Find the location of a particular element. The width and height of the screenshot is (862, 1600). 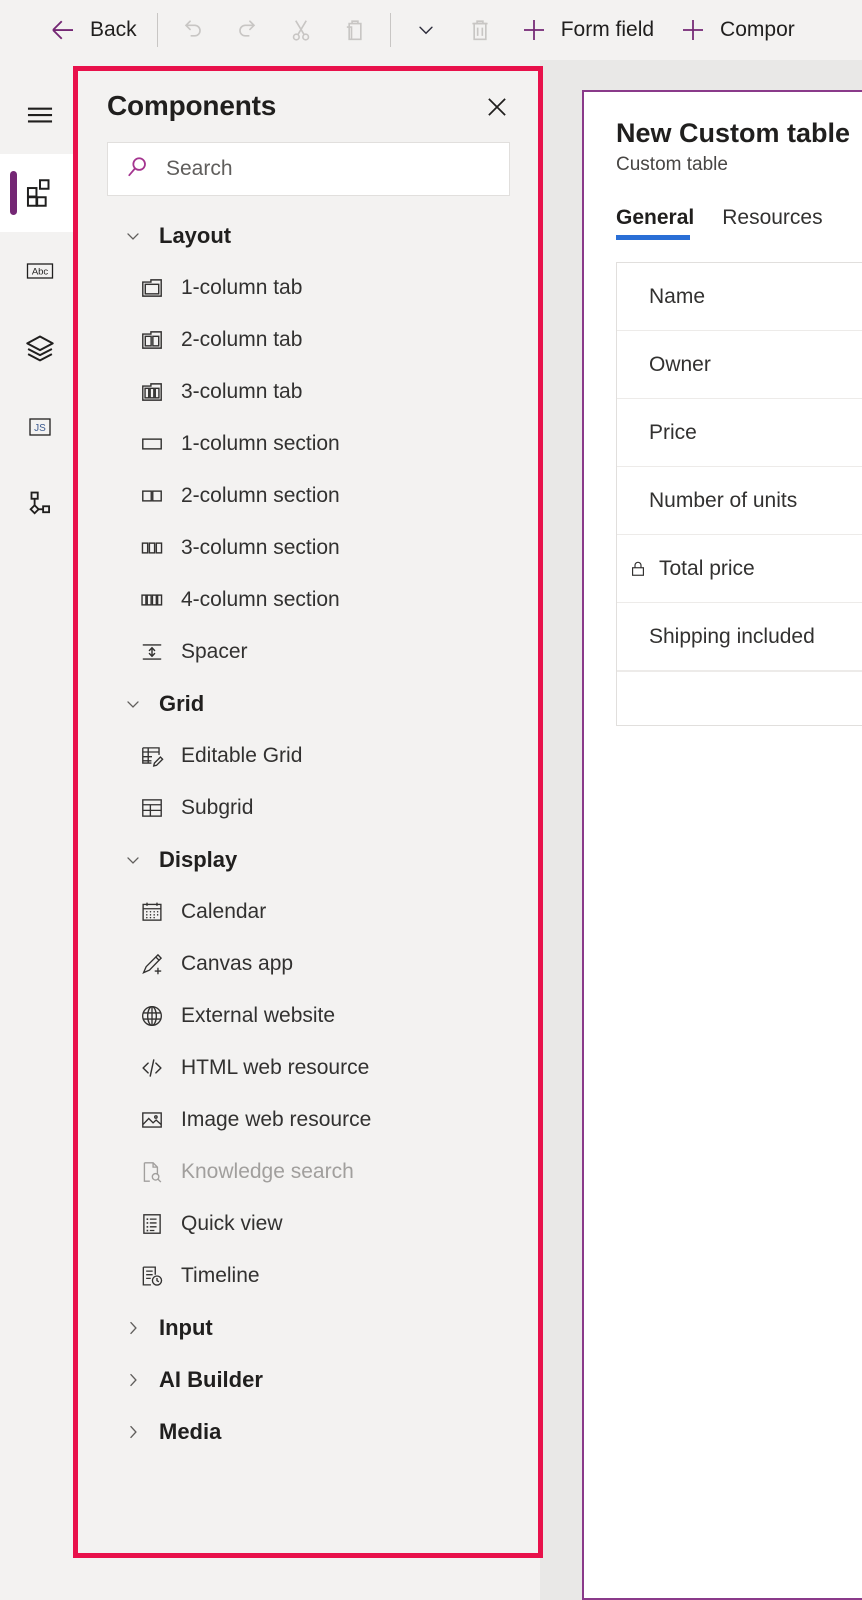

layers-icon is located at coordinates (40, 349).